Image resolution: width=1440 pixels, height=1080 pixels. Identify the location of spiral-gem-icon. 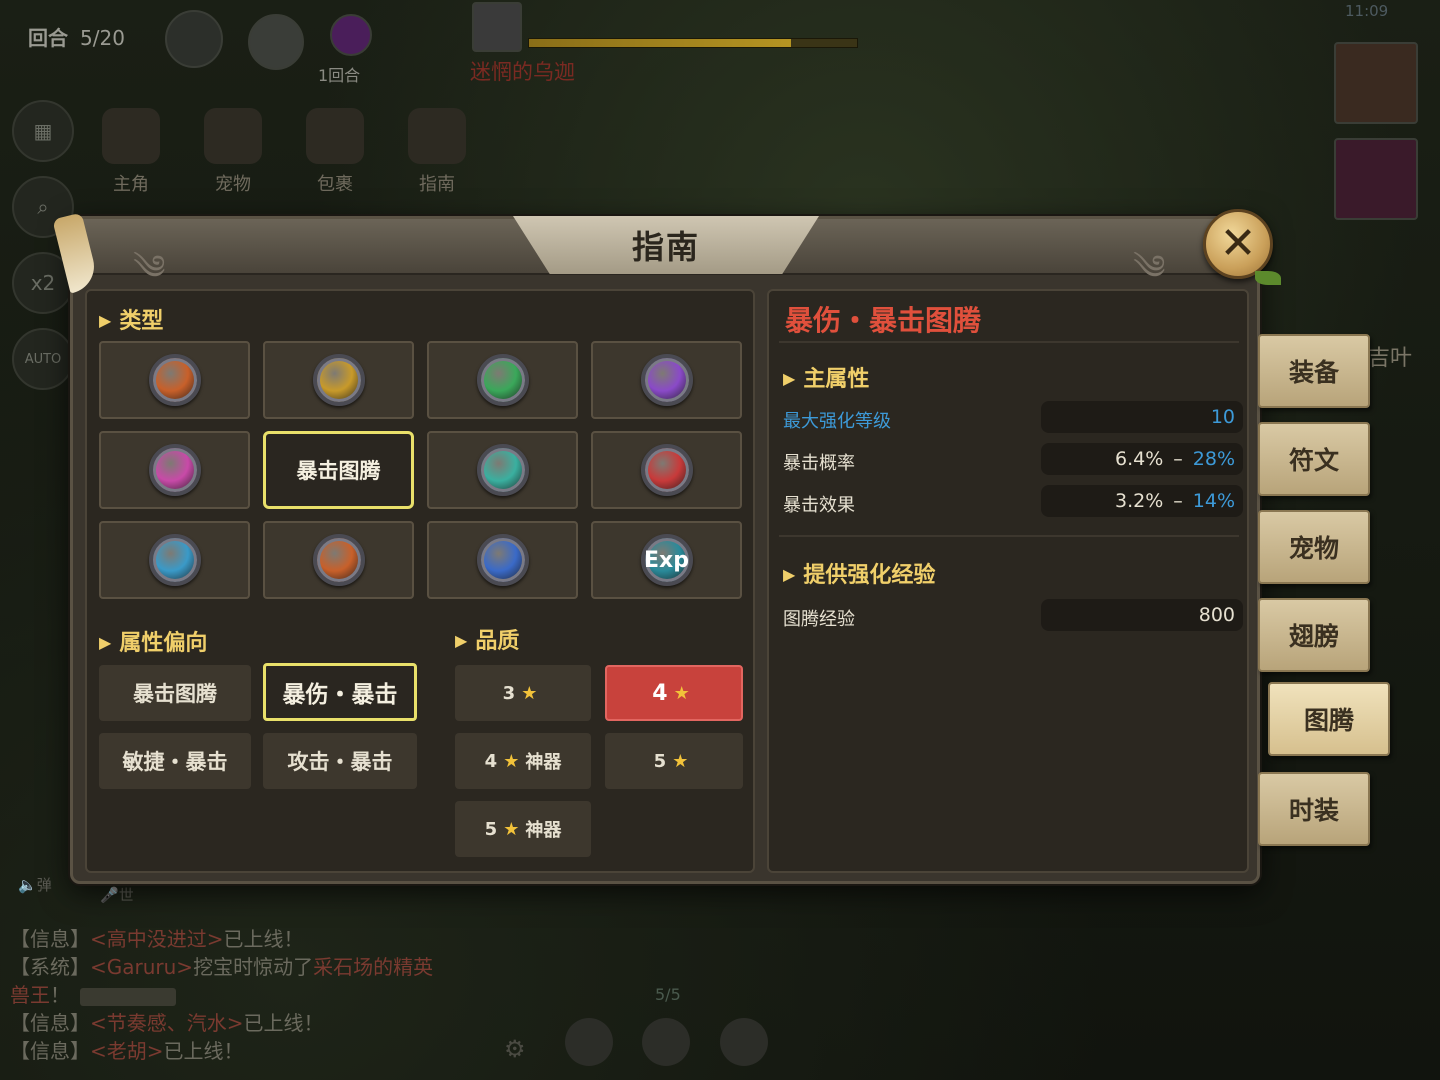
(666, 380).